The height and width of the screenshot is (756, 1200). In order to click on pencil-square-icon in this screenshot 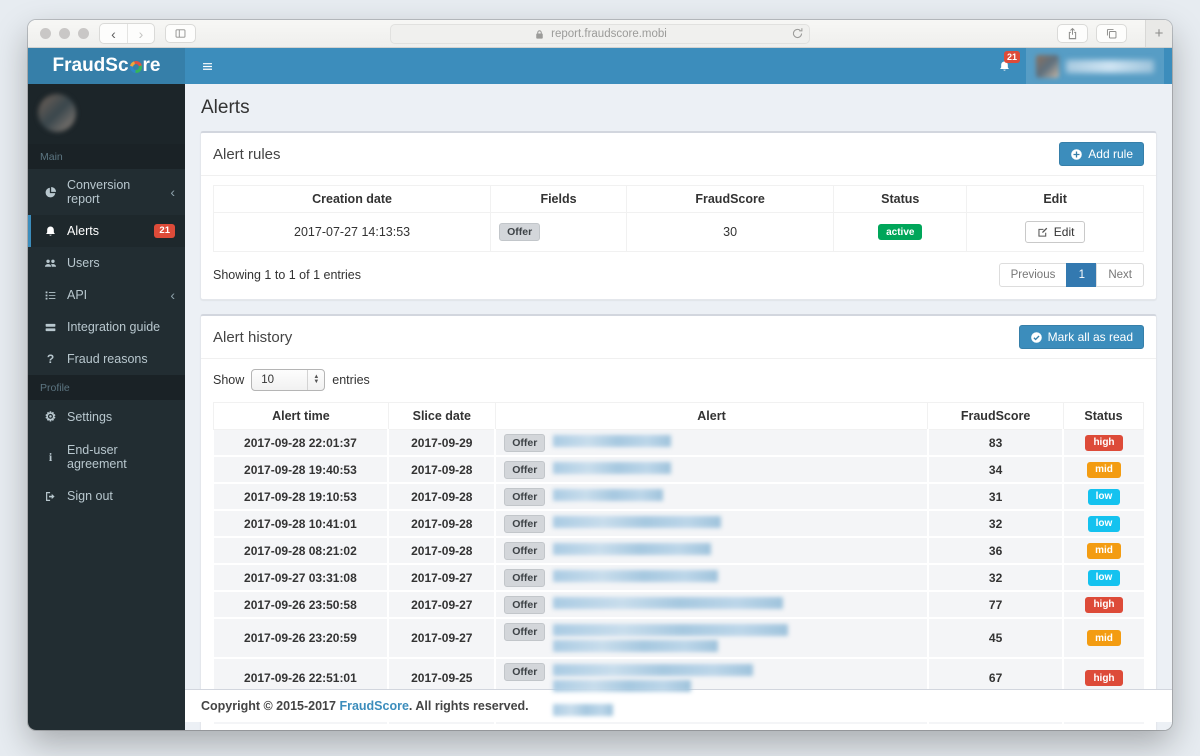, I will do `click(1042, 232)`.